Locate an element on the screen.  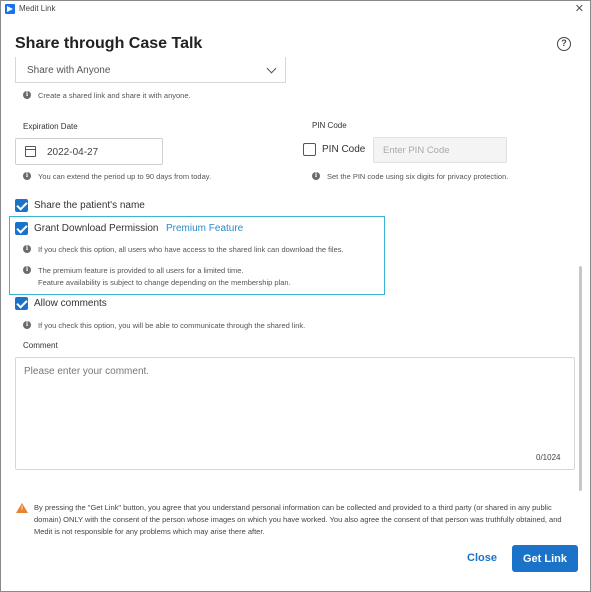
close-button: Close is located at coordinates (482, 558).